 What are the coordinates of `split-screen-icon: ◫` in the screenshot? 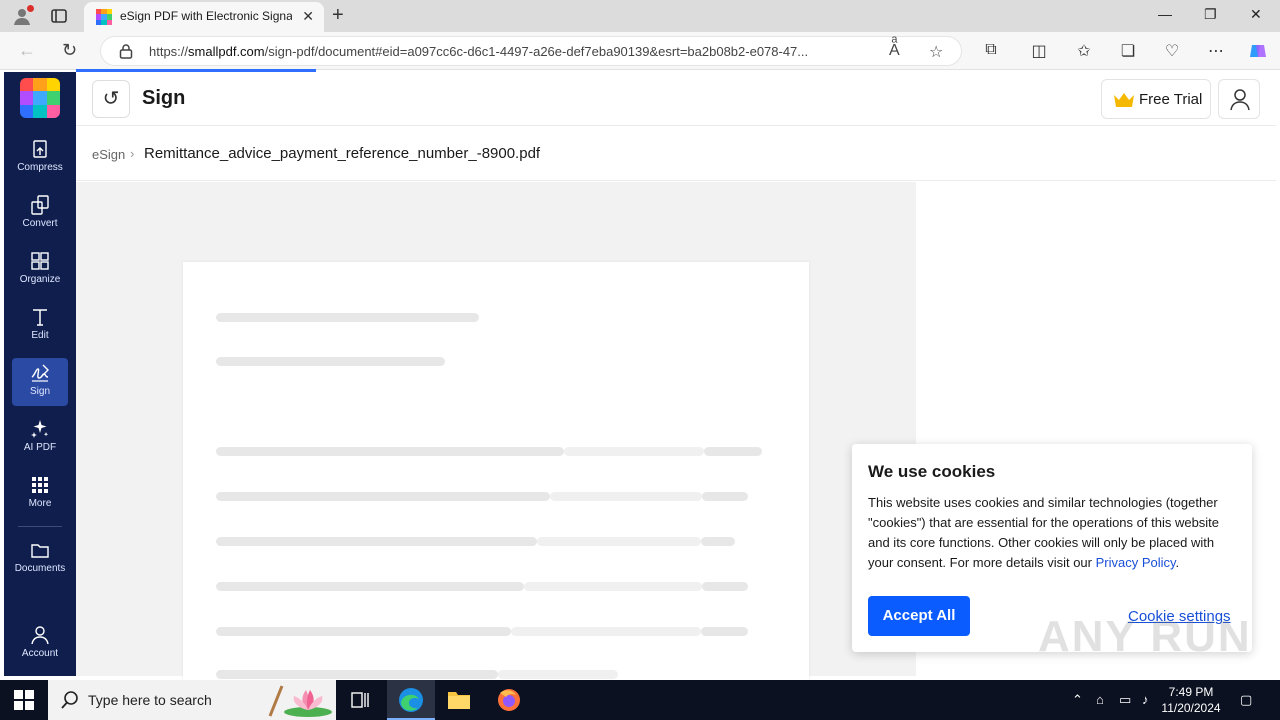 It's located at (1039, 51).